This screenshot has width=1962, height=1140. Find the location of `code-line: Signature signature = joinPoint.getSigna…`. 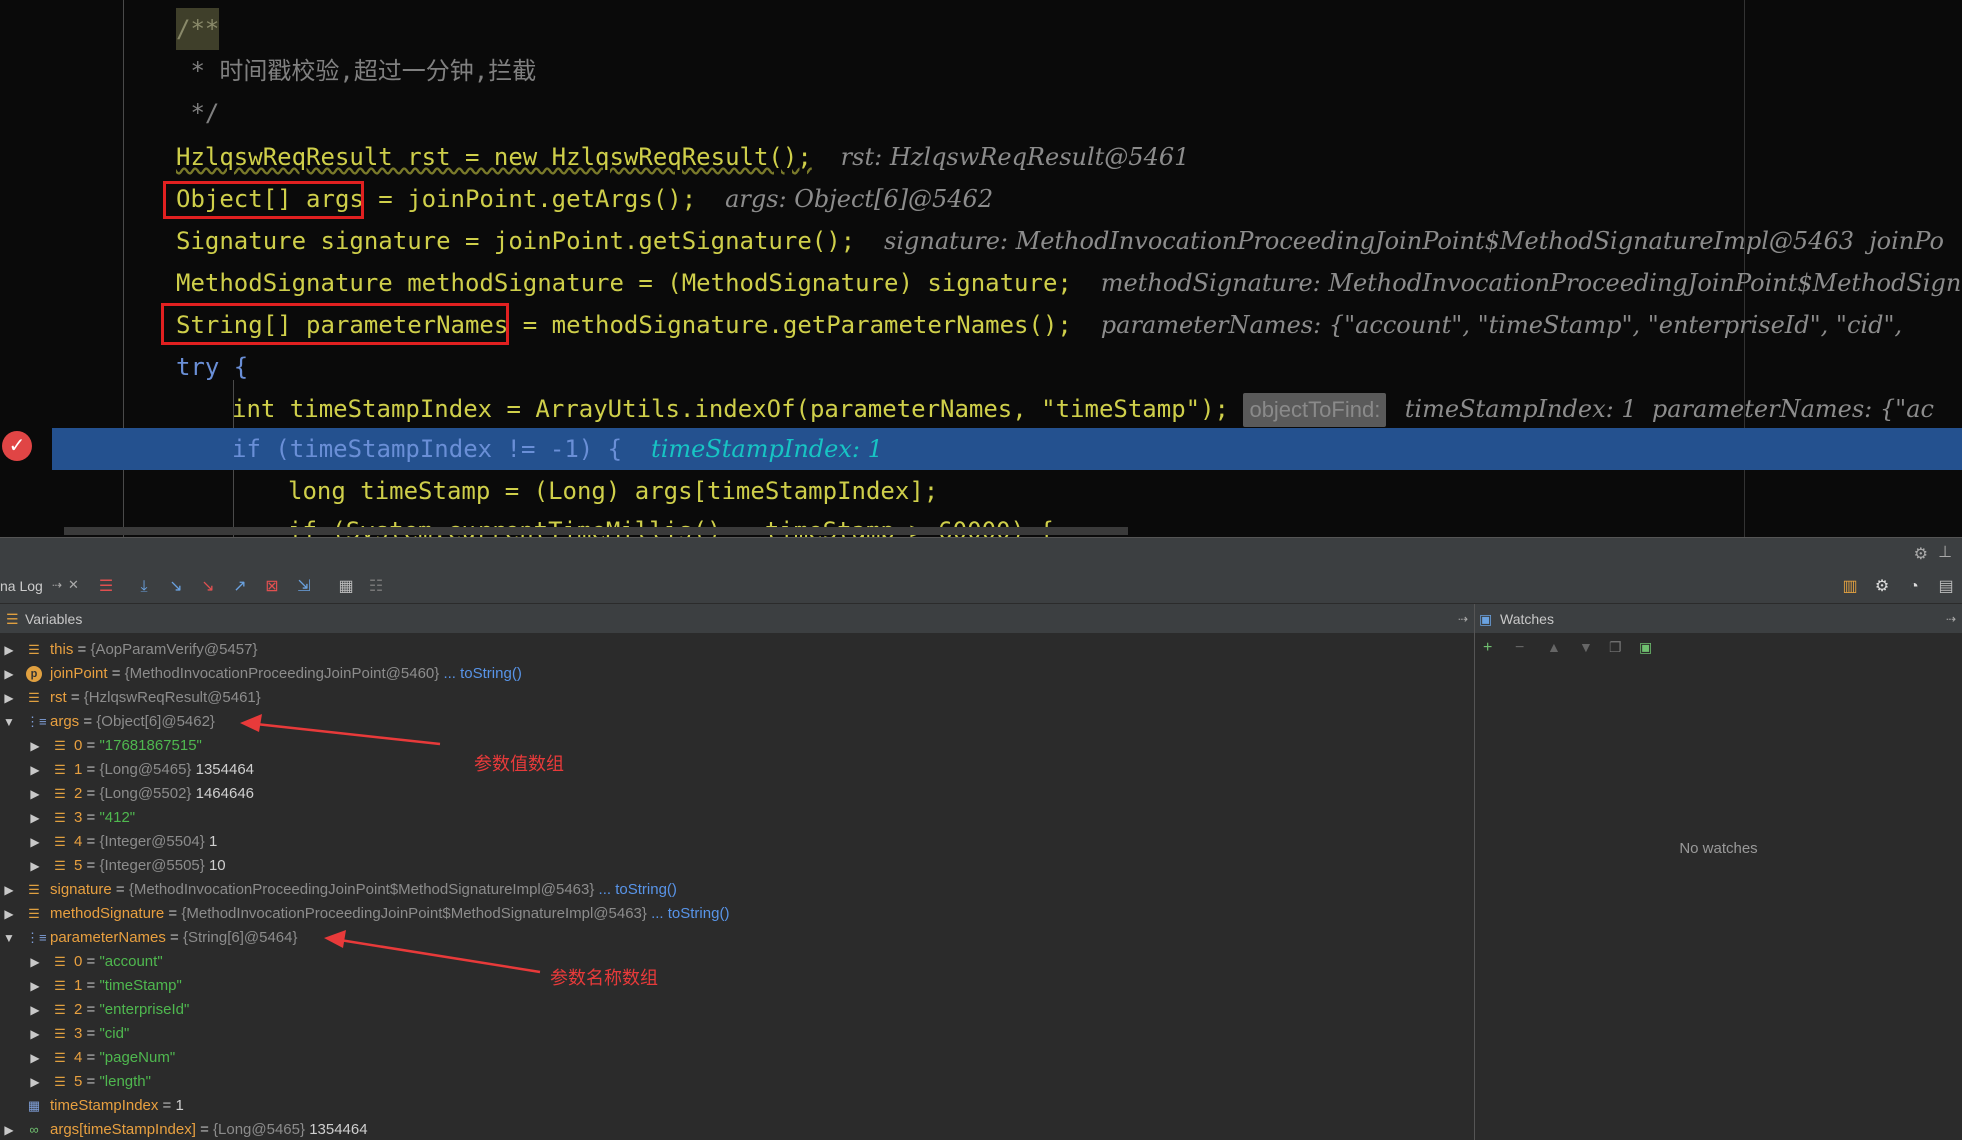

code-line: Signature signature = joinPoint.getSigna… is located at coordinates (981, 241).